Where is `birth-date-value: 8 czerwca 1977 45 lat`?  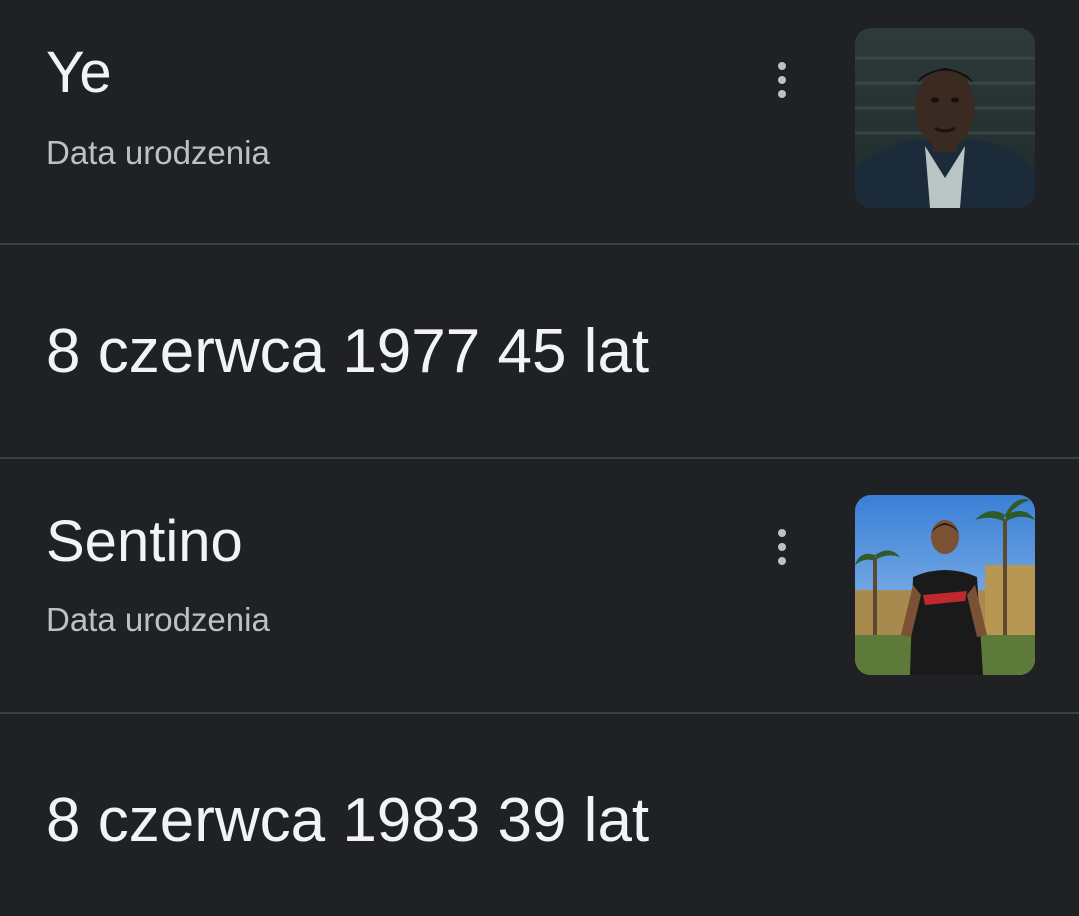 birth-date-value: 8 czerwca 1977 45 lat is located at coordinates (347, 352).